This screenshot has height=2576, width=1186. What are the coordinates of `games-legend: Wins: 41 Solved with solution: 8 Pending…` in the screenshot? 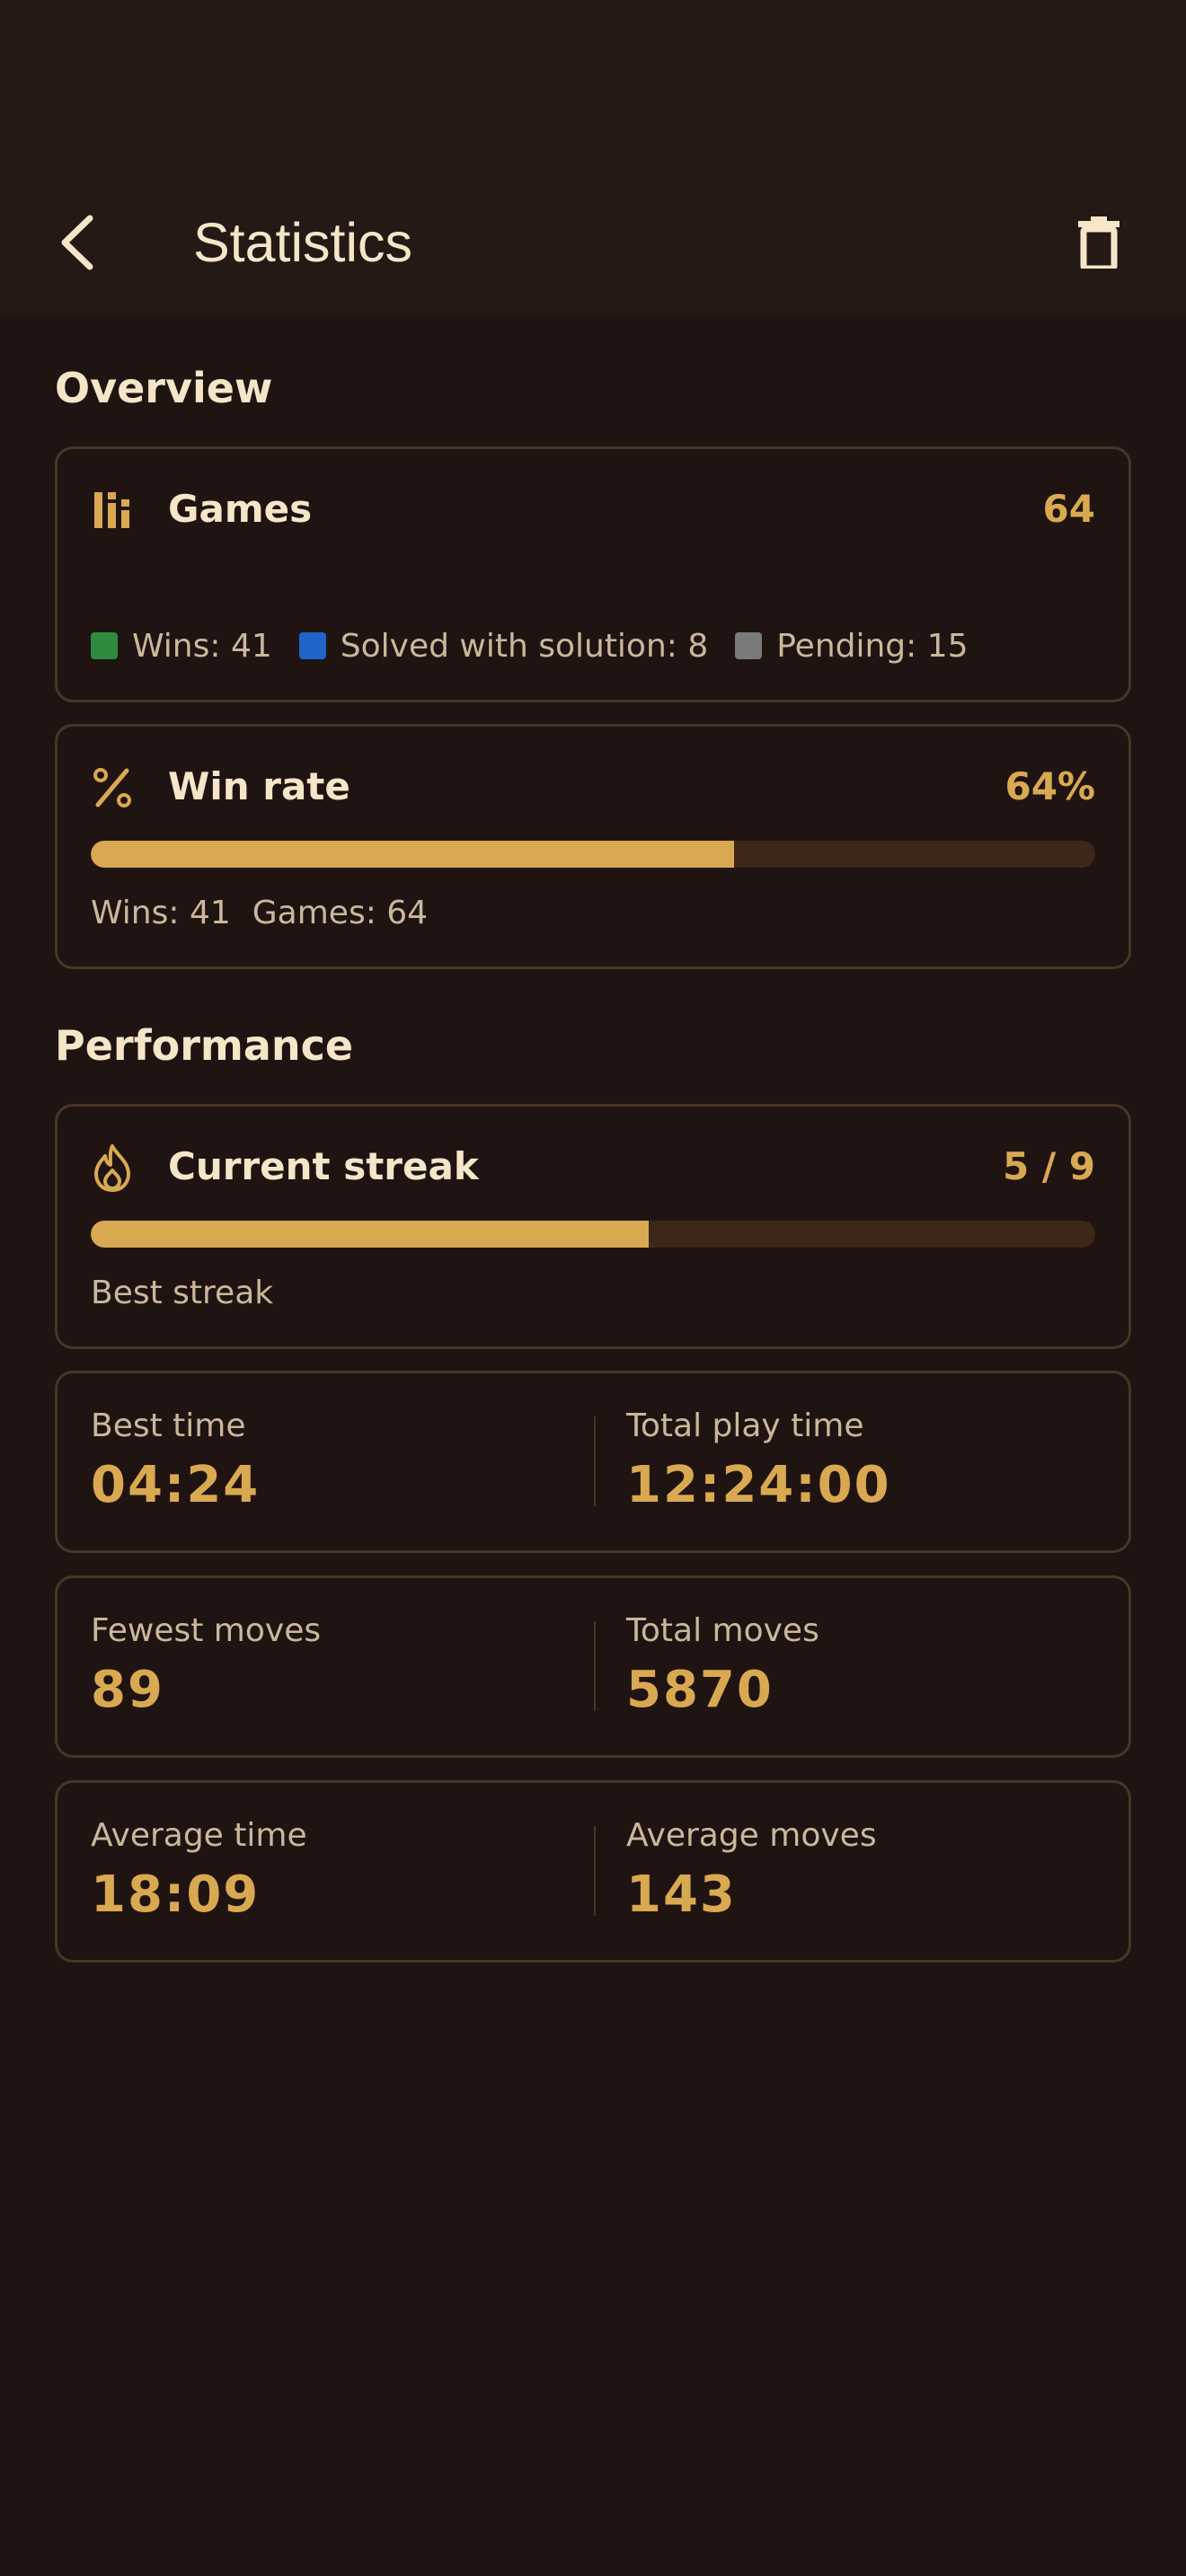 It's located at (543, 645).